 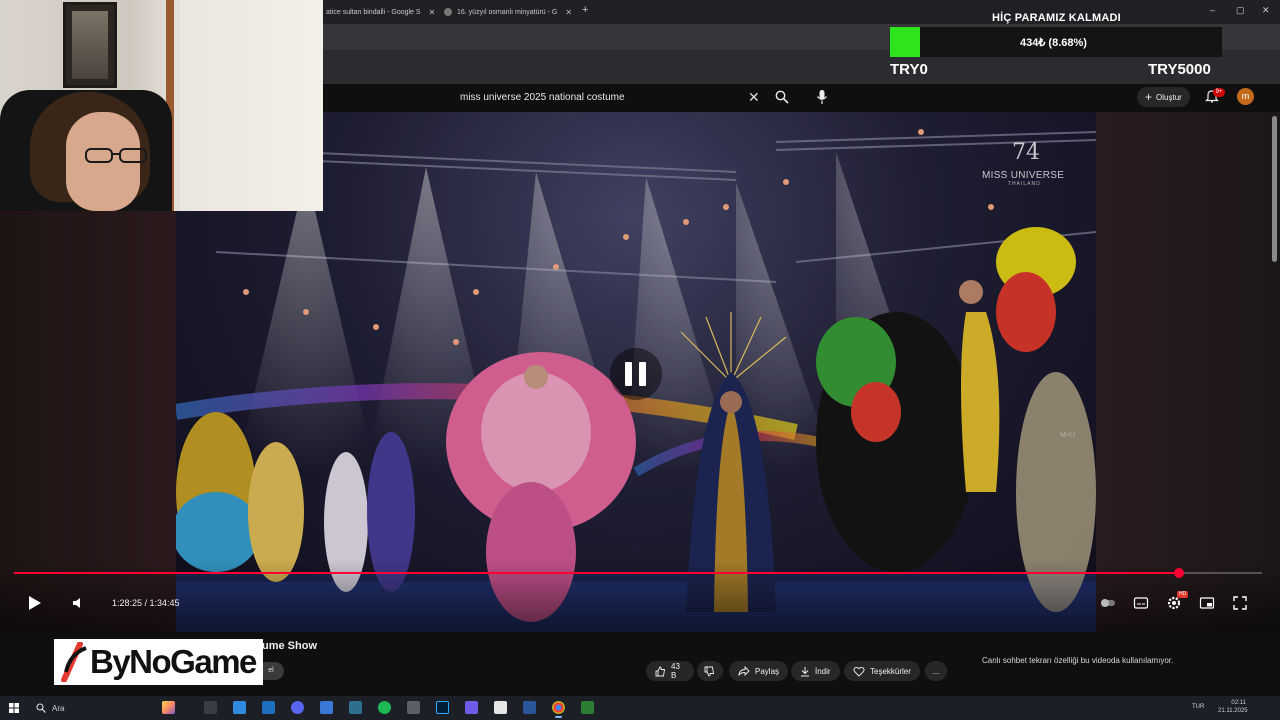 What do you see at coordinates (1240, 10) in the screenshot?
I see `maximize-window-icon: ▢` at bounding box center [1240, 10].